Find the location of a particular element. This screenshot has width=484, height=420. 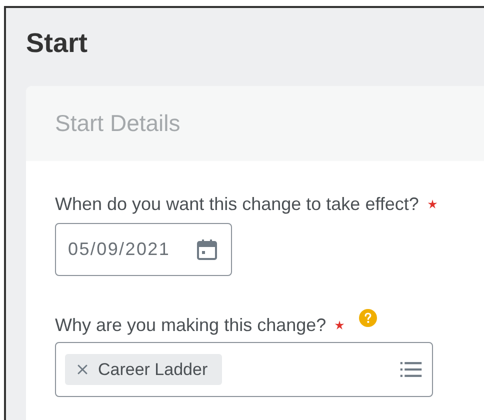

list-icon is located at coordinates (411, 369).